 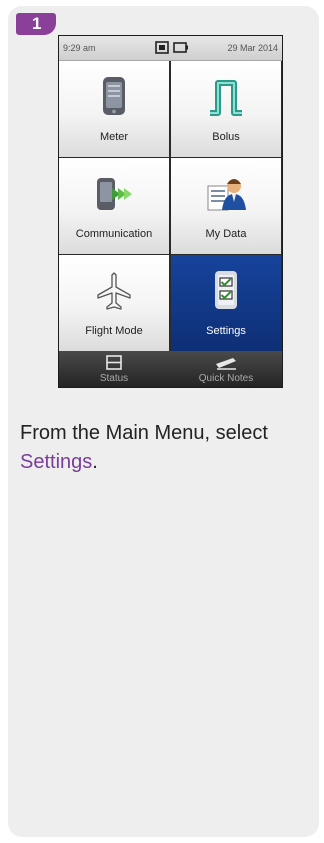 What do you see at coordinates (170, 48) in the screenshot?
I see `status-bar: 9:29 am 29 Mar 2014` at bounding box center [170, 48].